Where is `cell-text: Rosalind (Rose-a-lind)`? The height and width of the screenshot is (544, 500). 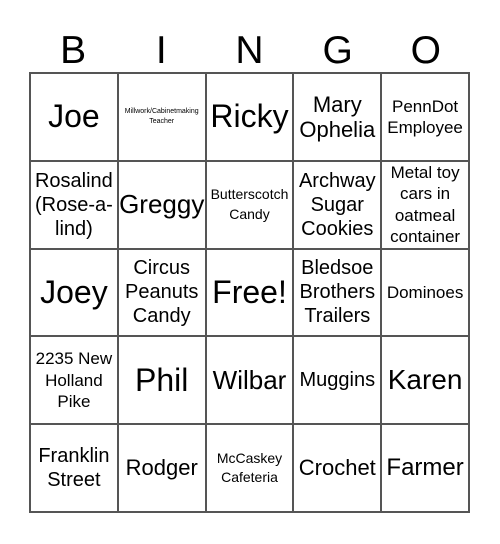
cell-text: Rosalind (Rose-a-lind) is located at coordinates (73, 204).